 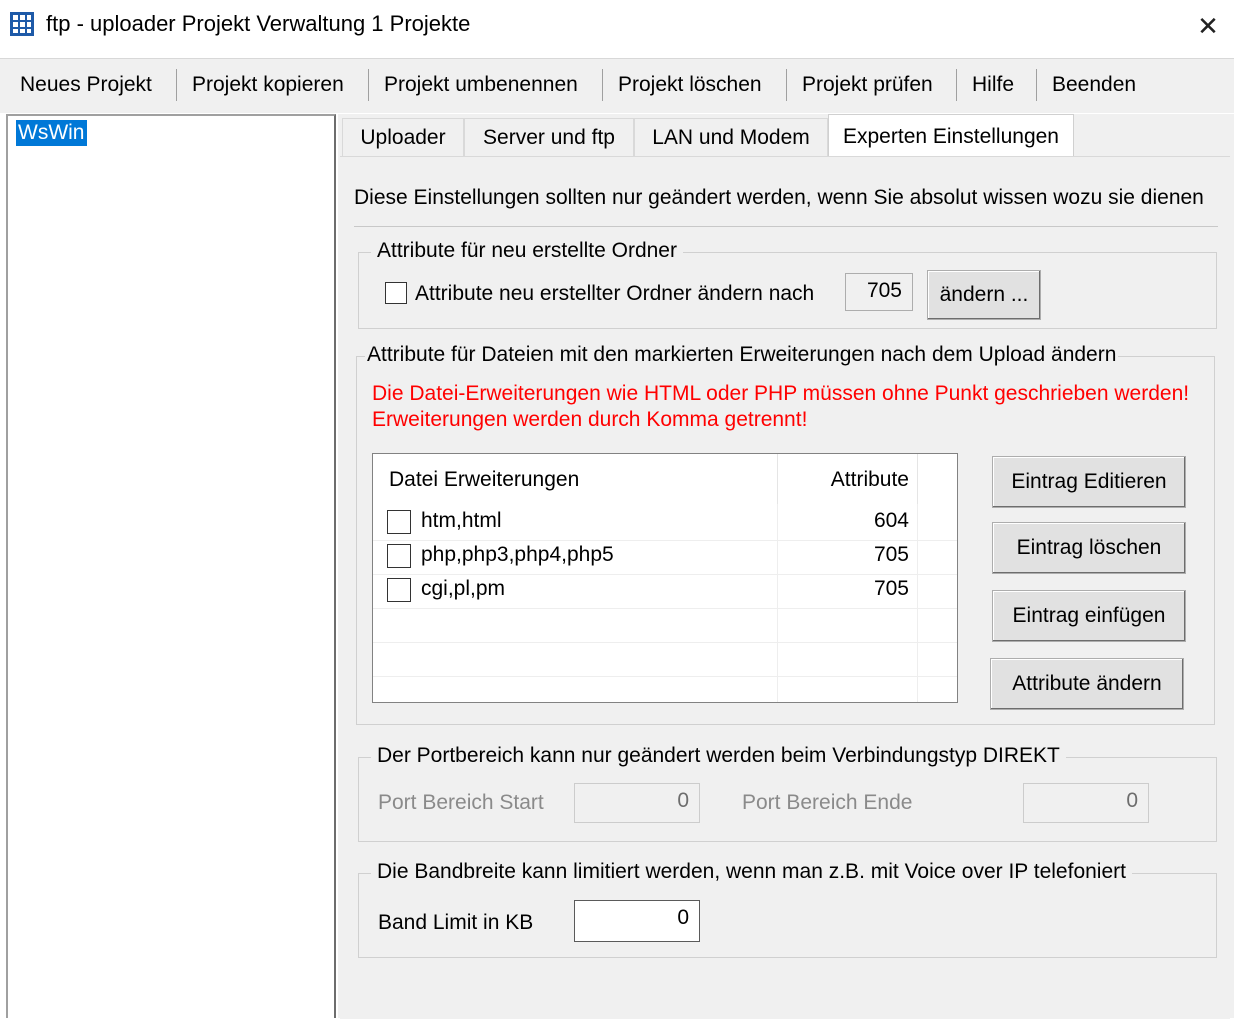 I want to click on list-item: php,php3,php4,php5 705, so click(x=665, y=557).